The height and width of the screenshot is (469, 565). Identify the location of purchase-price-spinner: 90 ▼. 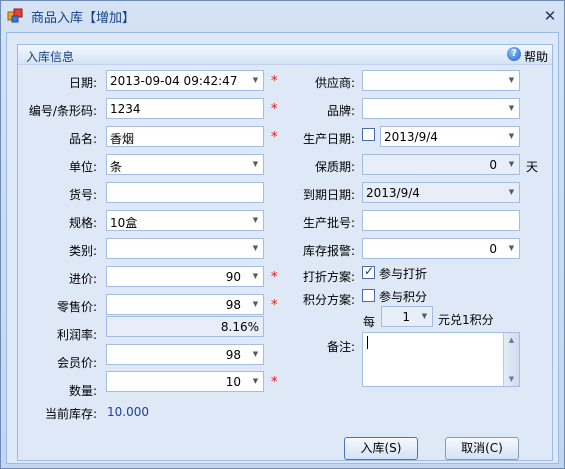
(185, 276).